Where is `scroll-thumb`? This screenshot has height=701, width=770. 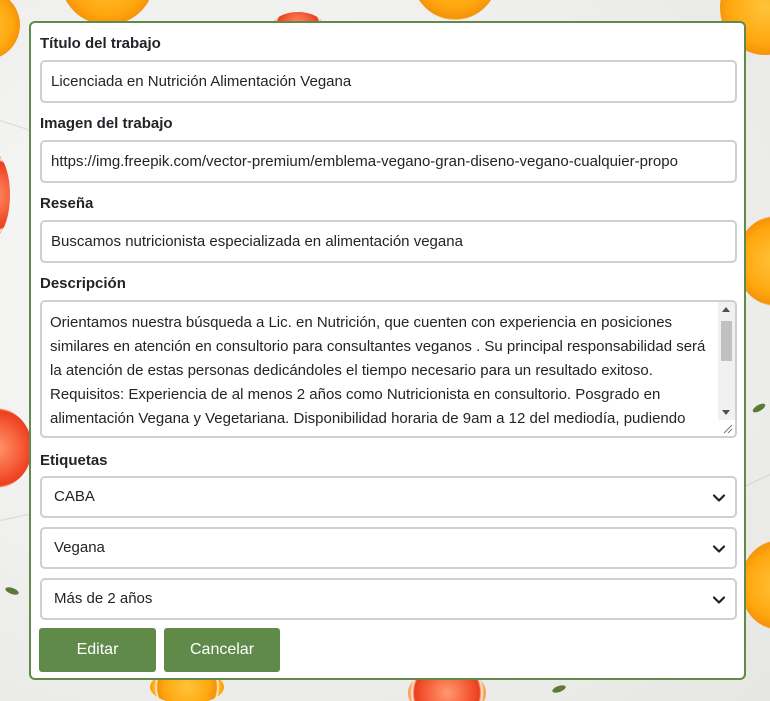 scroll-thumb is located at coordinates (726, 341).